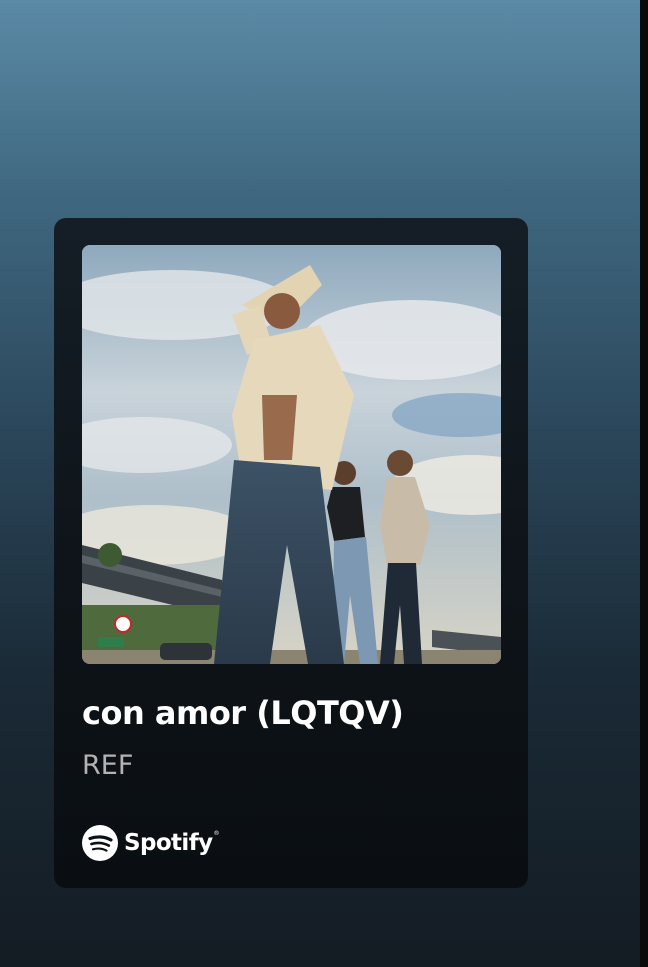 This screenshot has height=967, width=648. I want to click on spotify-wordmark: Spotify®, so click(172, 843).